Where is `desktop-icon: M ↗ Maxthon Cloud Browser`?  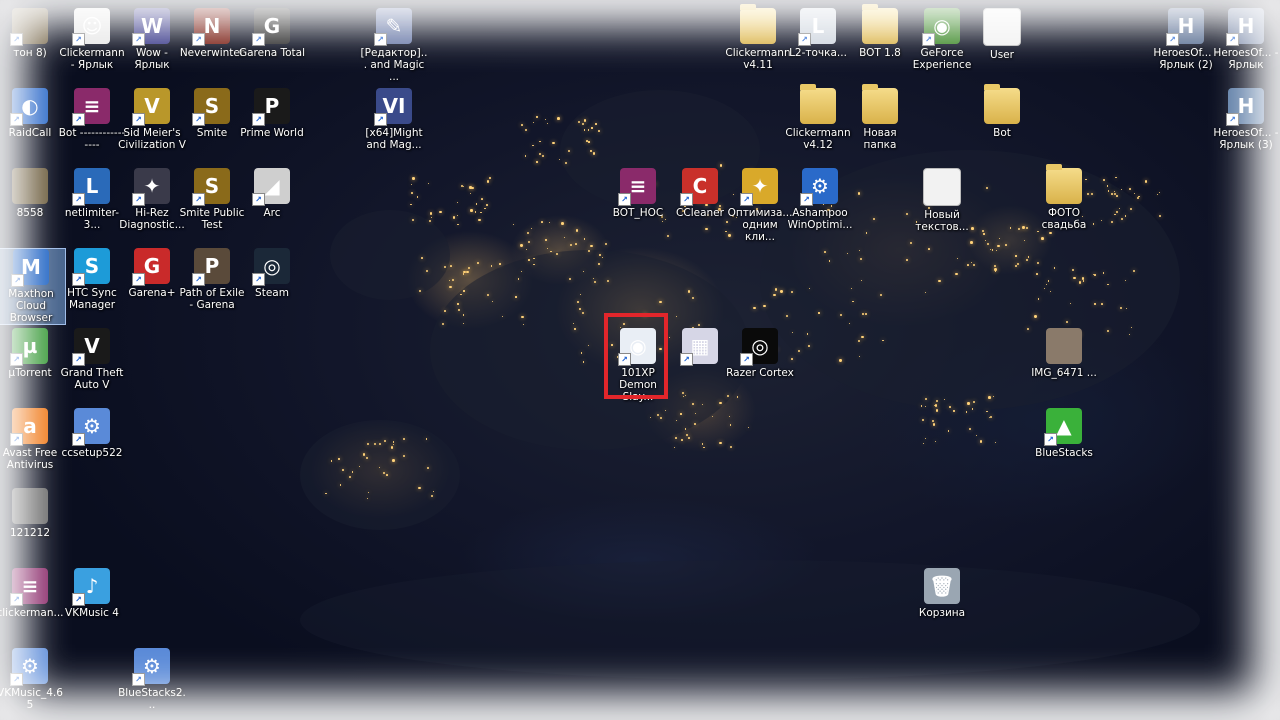
desktop-icon: M ↗ Maxthon Cloud Browser is located at coordinates (33, 286).